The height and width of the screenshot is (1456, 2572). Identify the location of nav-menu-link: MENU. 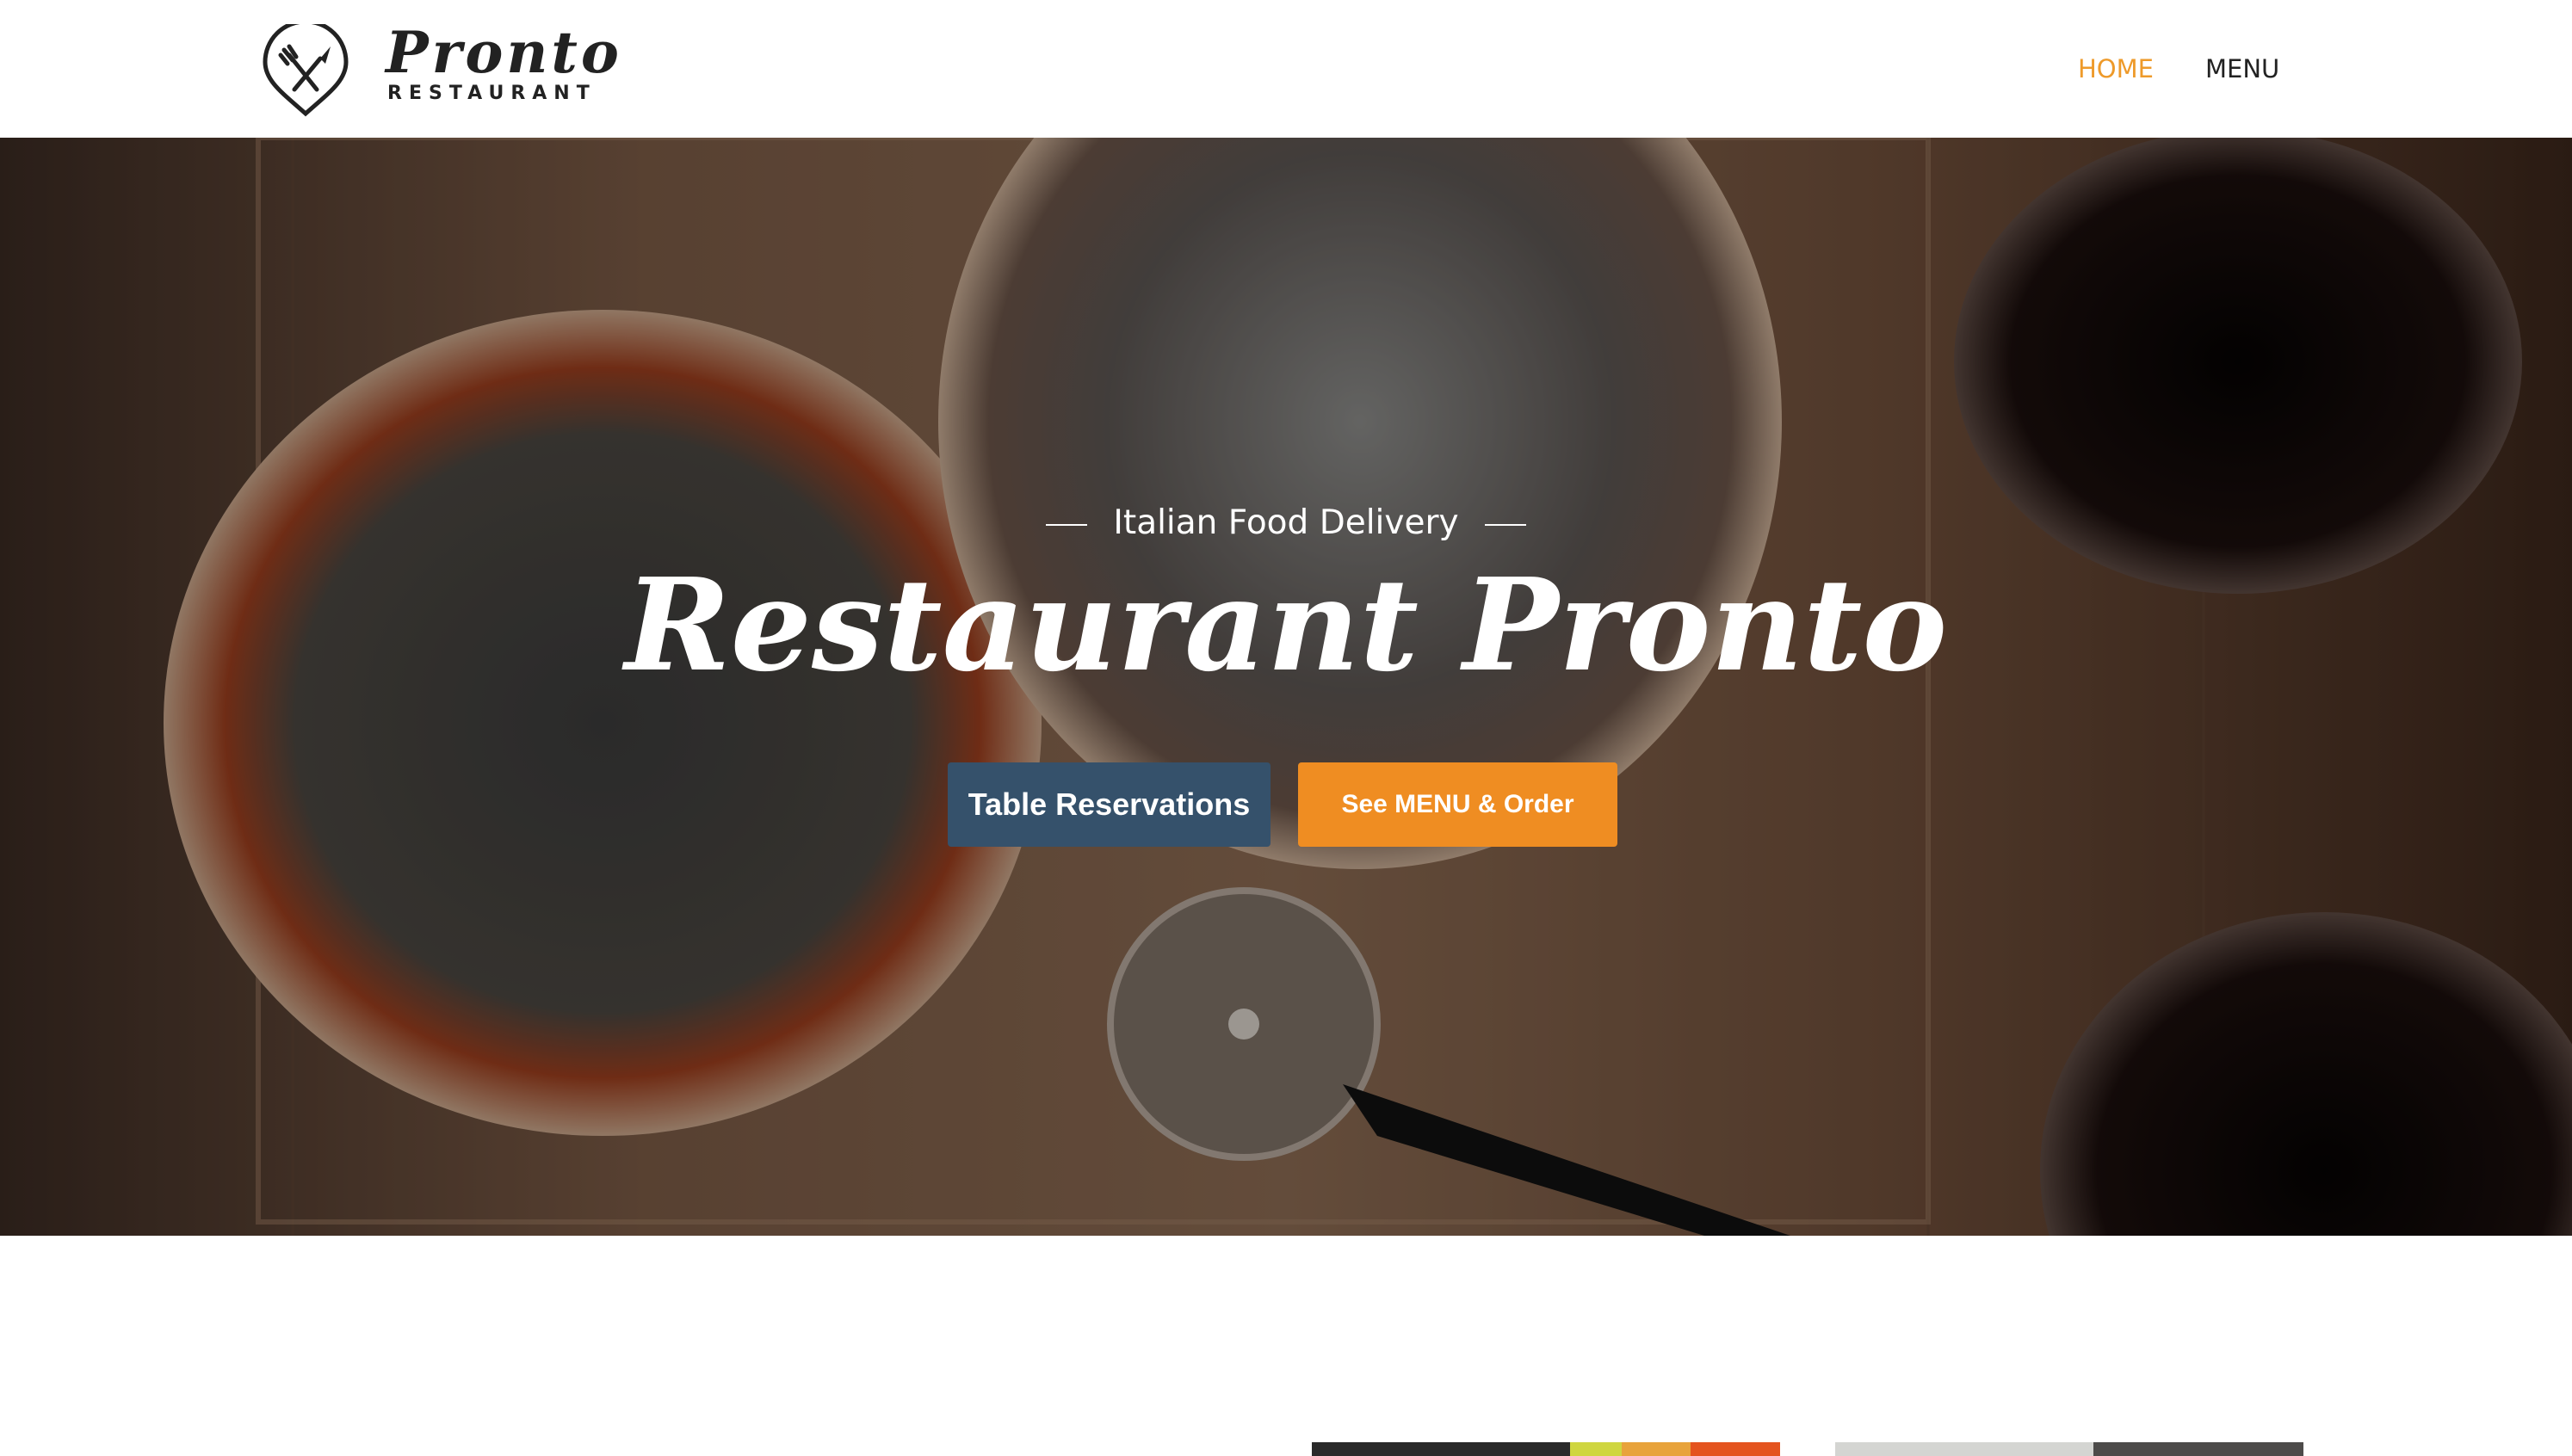
(2242, 69).